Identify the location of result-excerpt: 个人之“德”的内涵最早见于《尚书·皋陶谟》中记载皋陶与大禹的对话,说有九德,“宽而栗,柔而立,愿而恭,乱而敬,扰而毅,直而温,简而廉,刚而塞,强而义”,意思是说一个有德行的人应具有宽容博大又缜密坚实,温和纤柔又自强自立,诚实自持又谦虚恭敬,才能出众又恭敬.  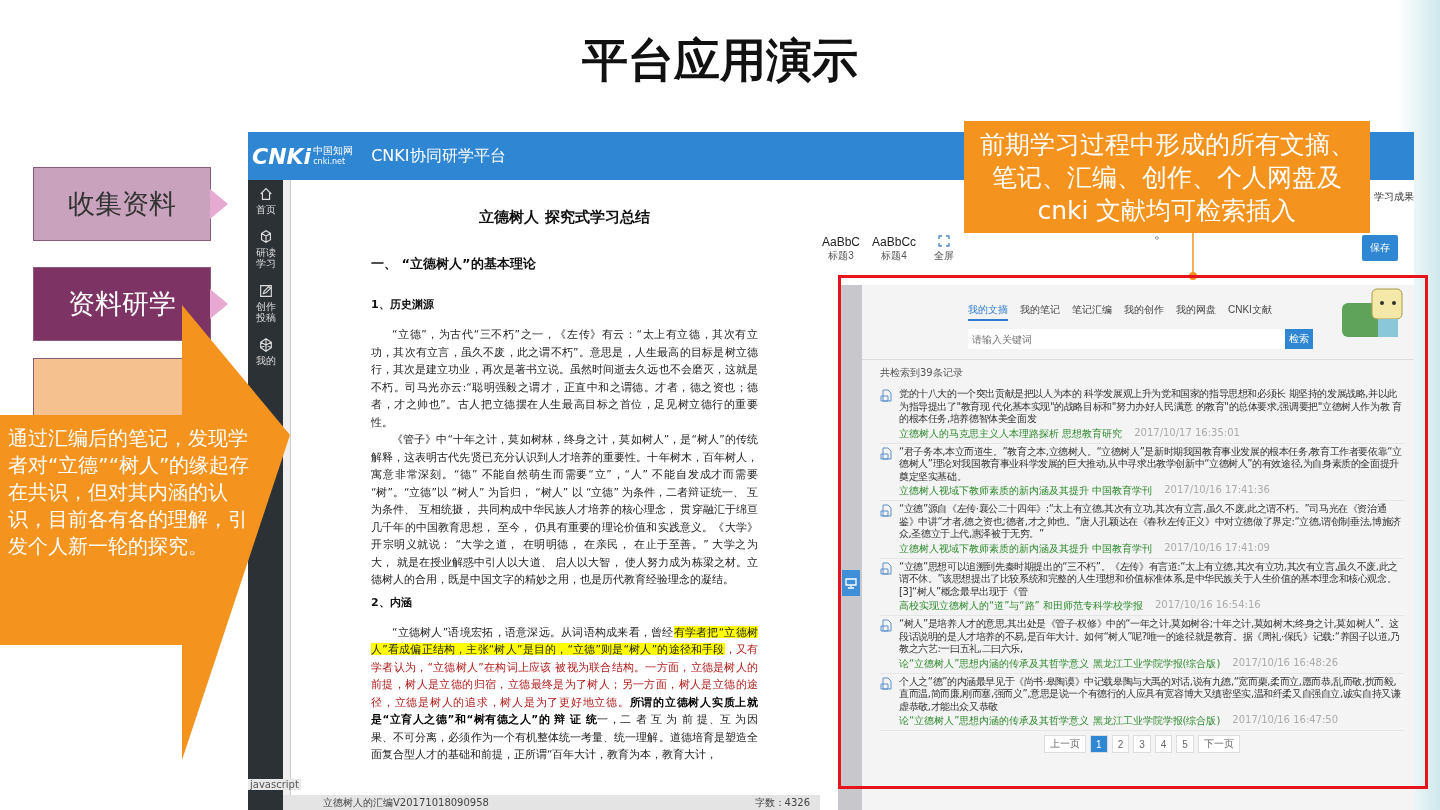
(1151, 694).